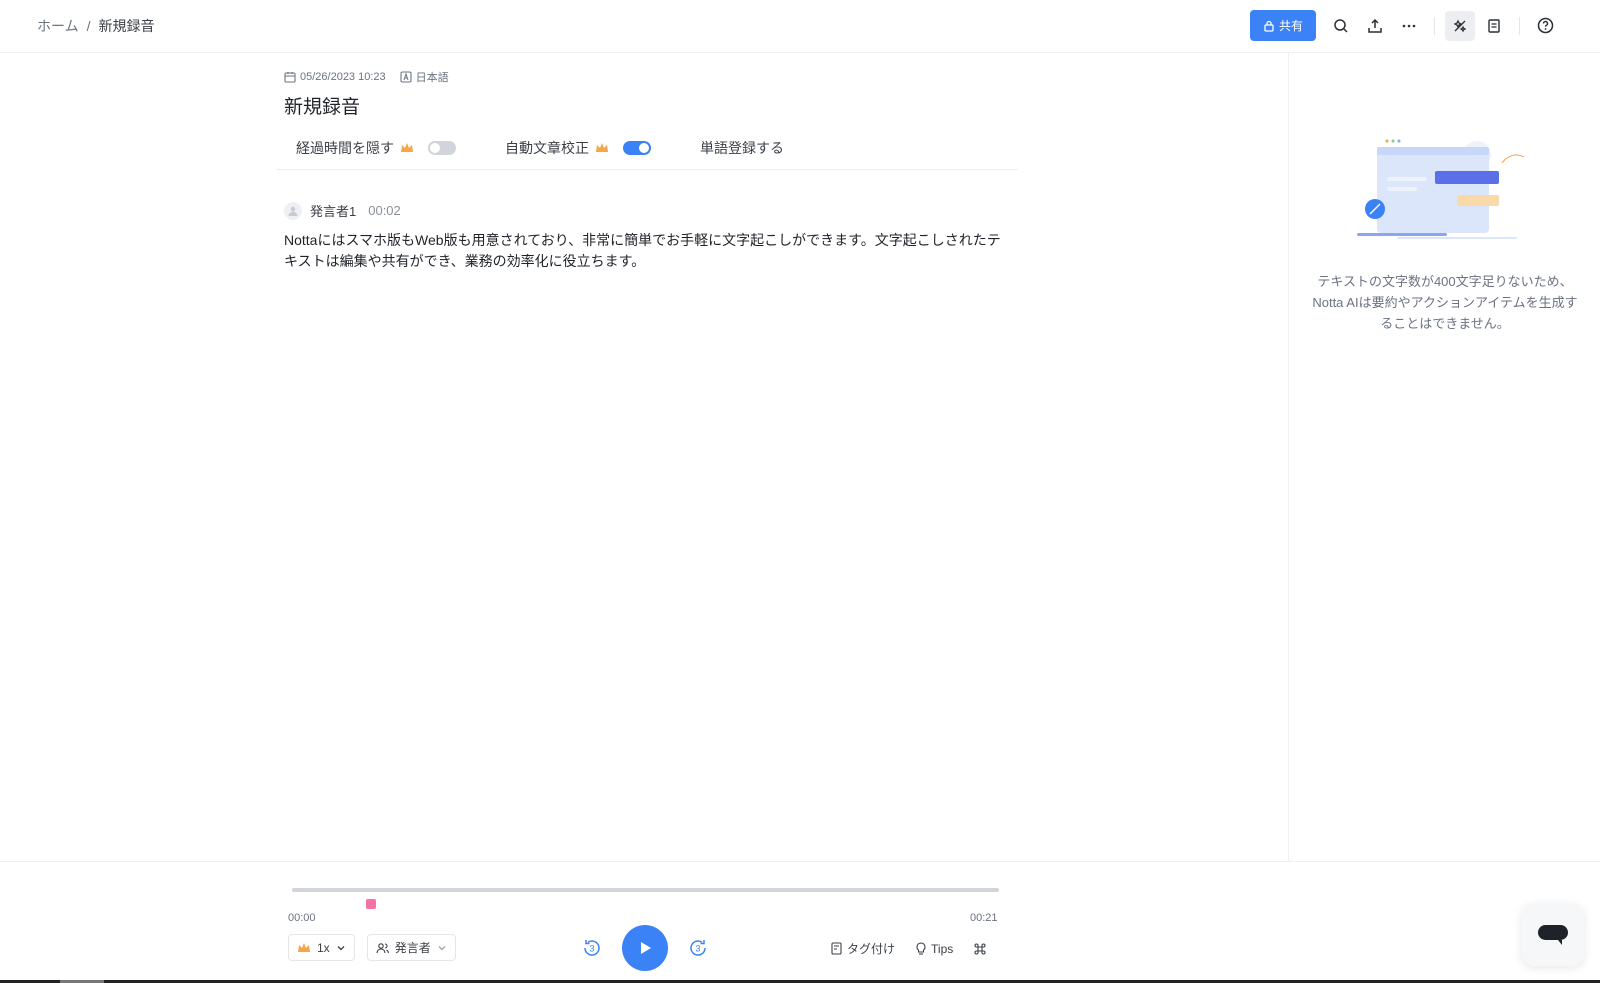 The width and height of the screenshot is (1600, 983). I want to click on skip-forward-button: 3, so click(698, 948).